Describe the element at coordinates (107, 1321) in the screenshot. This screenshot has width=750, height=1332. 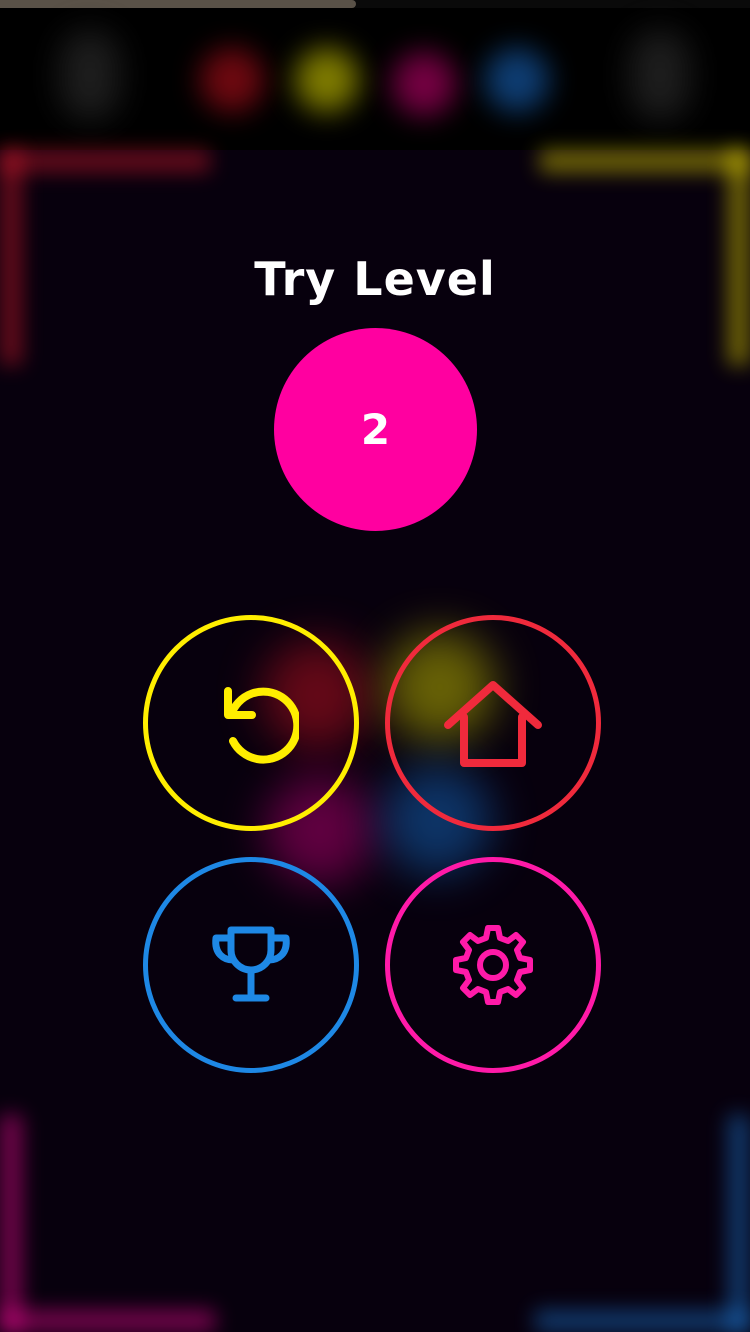
I see `board-wall-magenta-bottom` at that location.